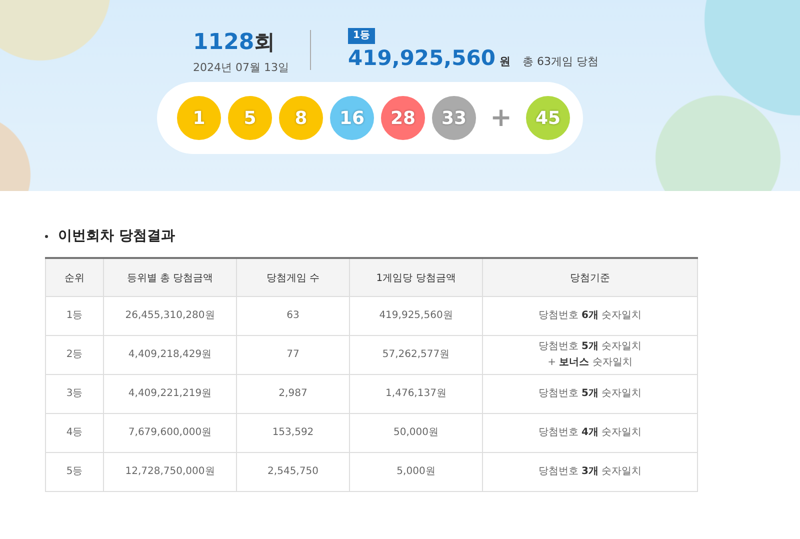 Image resolution: width=800 pixels, height=539 pixels. What do you see at coordinates (403, 118) in the screenshot?
I see `lotto-ball: 28` at bounding box center [403, 118].